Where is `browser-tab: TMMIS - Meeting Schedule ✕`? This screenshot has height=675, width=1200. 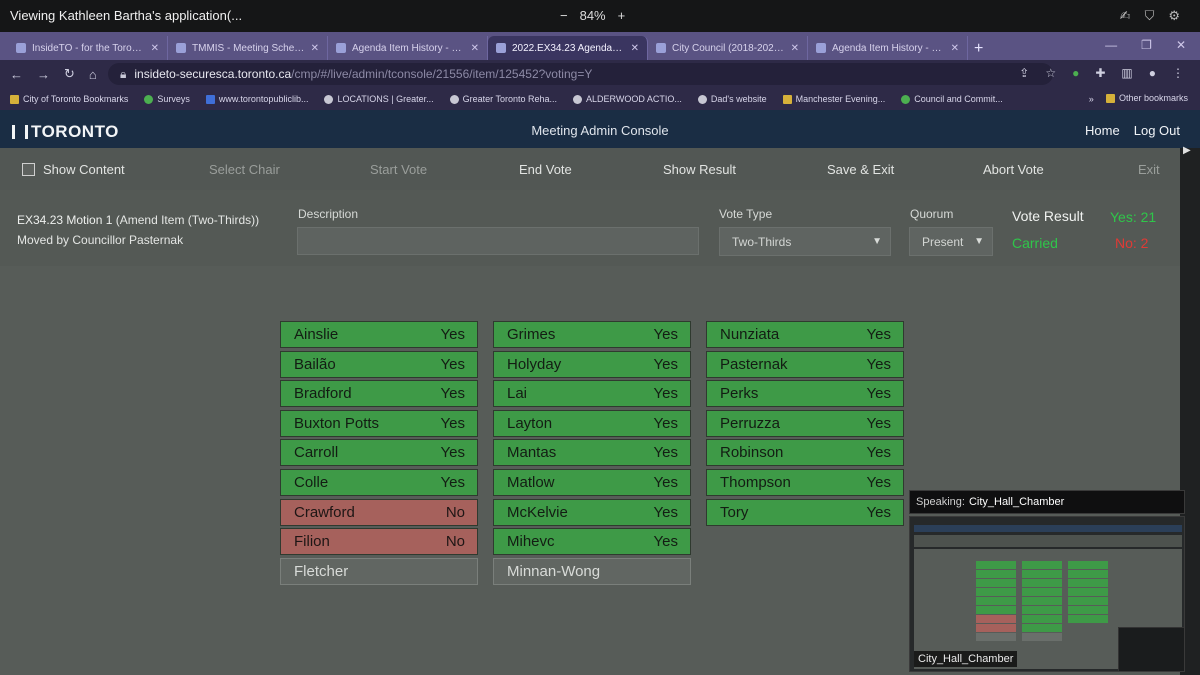
browser-tab: TMMIS - Meeting Schedule ✕ is located at coordinates (248, 48).